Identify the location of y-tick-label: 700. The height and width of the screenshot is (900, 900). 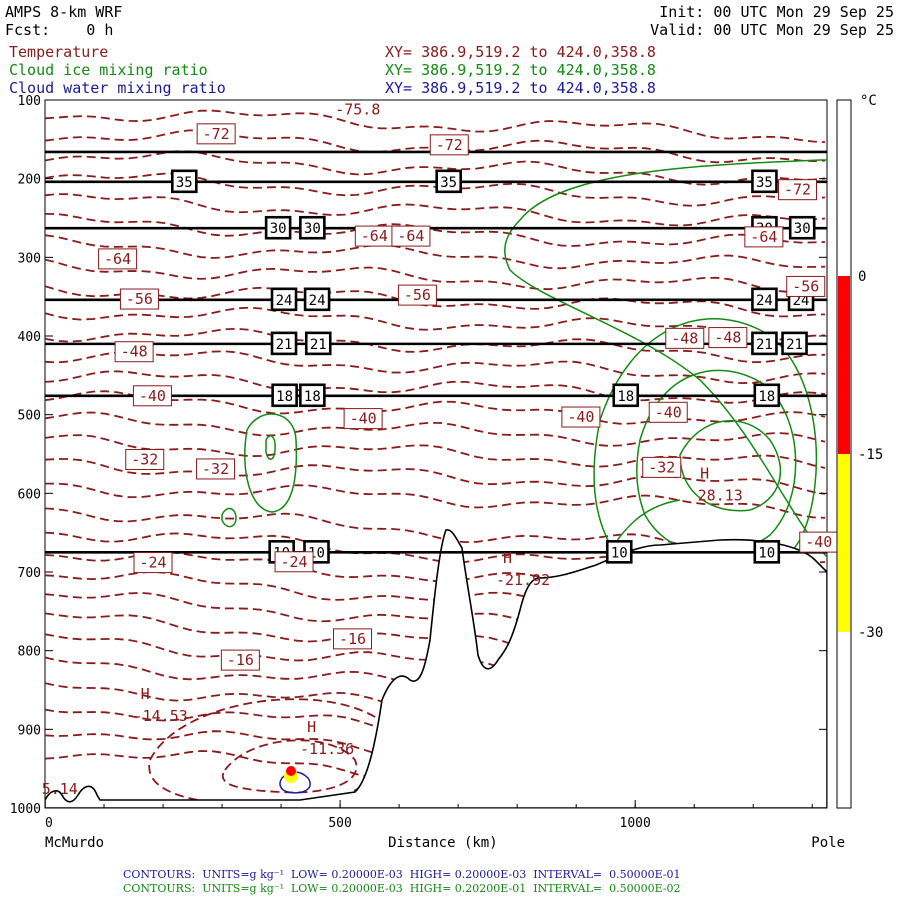
(29, 573).